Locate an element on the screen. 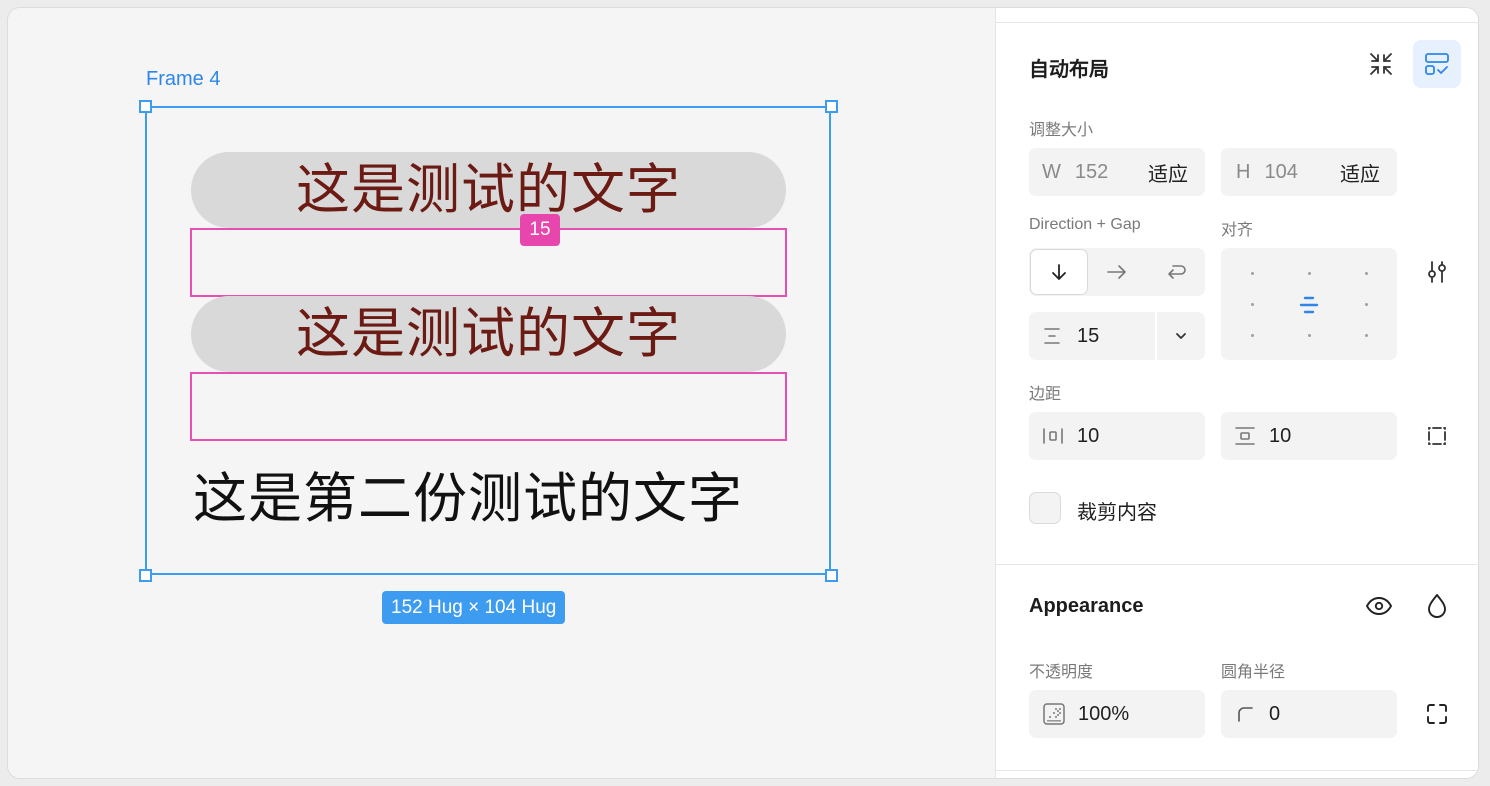 This screenshot has width=1490, height=786. direction-vertical-button is located at coordinates (1059, 272).